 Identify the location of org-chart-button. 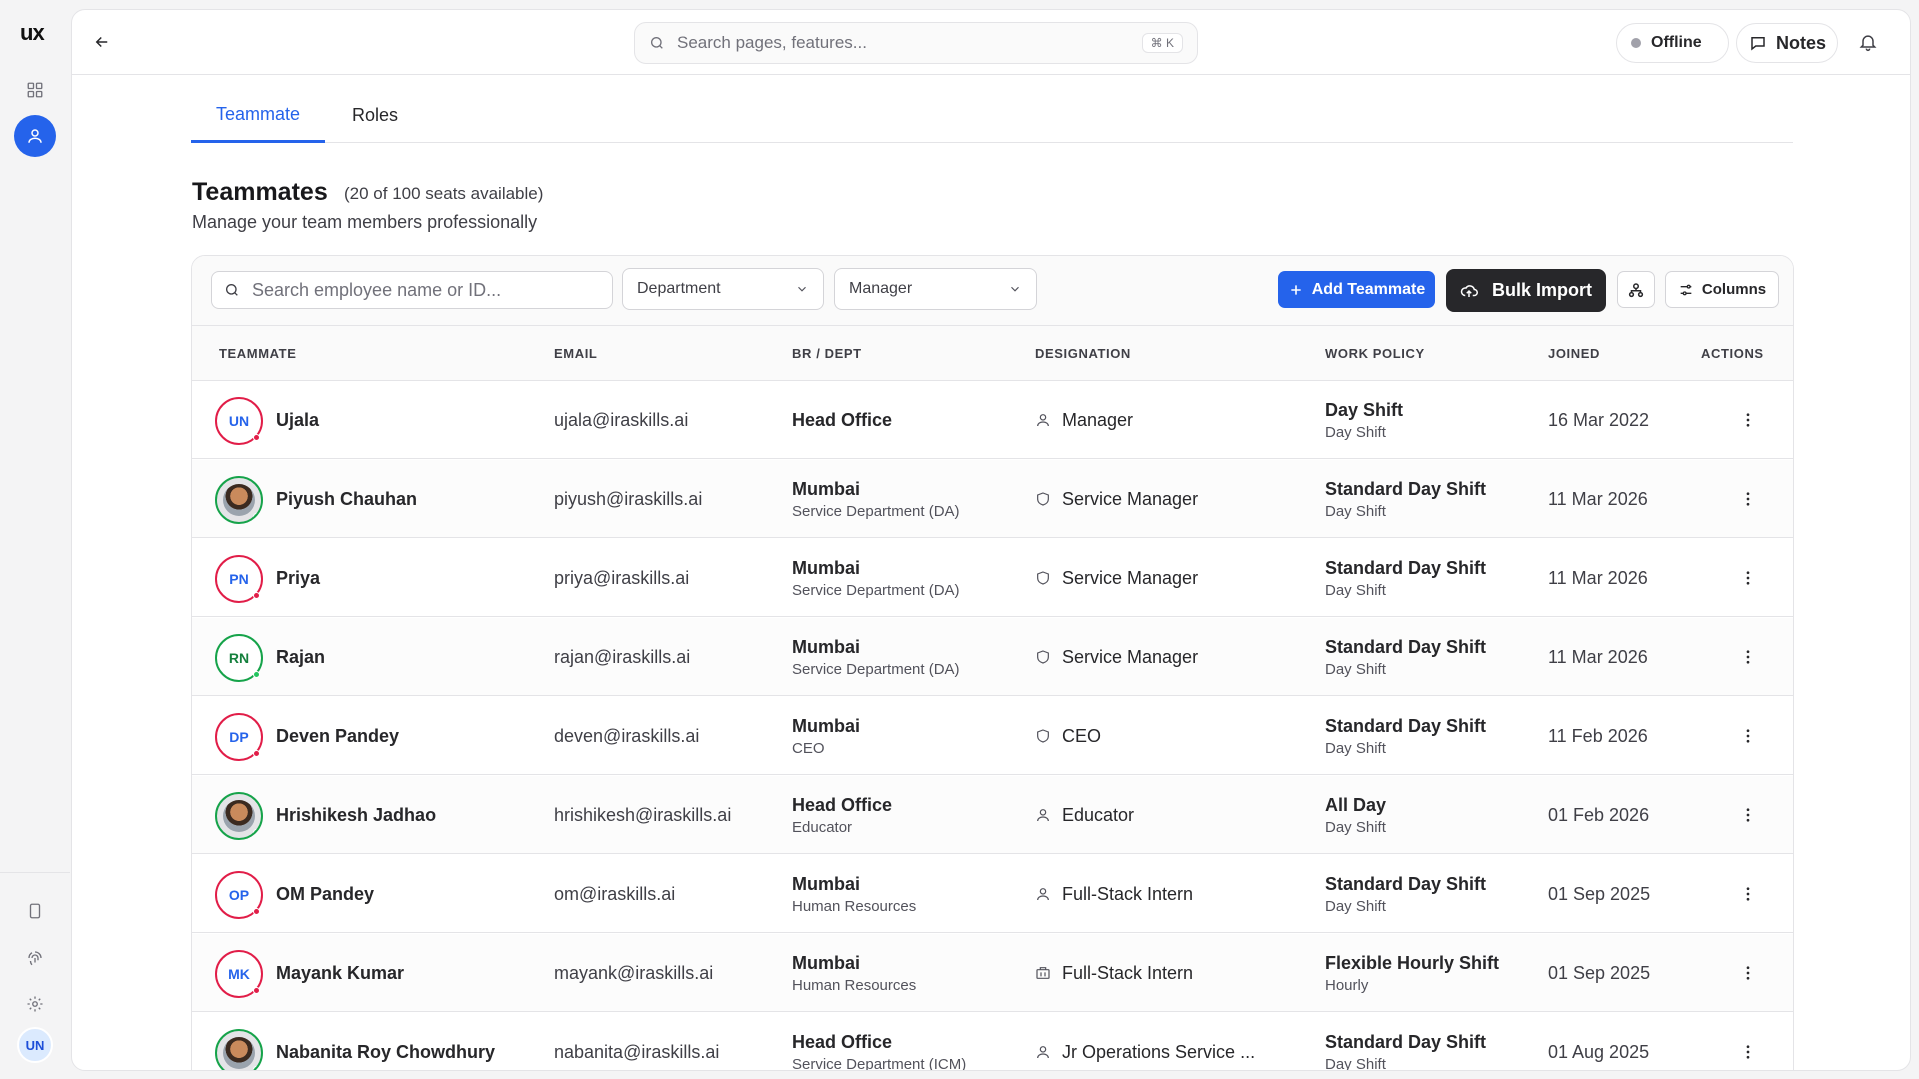
(1636, 289).